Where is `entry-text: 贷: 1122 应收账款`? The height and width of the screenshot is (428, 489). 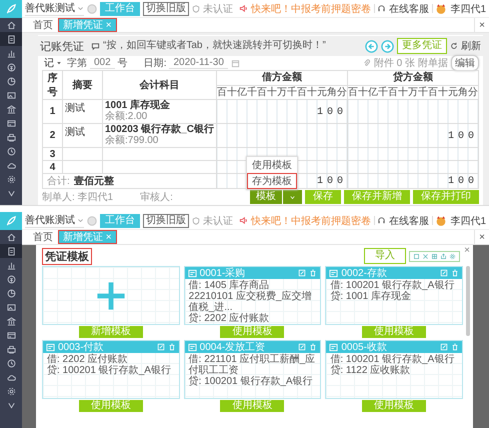 entry-text: 贷: 1122 应收账款 is located at coordinates (371, 370).